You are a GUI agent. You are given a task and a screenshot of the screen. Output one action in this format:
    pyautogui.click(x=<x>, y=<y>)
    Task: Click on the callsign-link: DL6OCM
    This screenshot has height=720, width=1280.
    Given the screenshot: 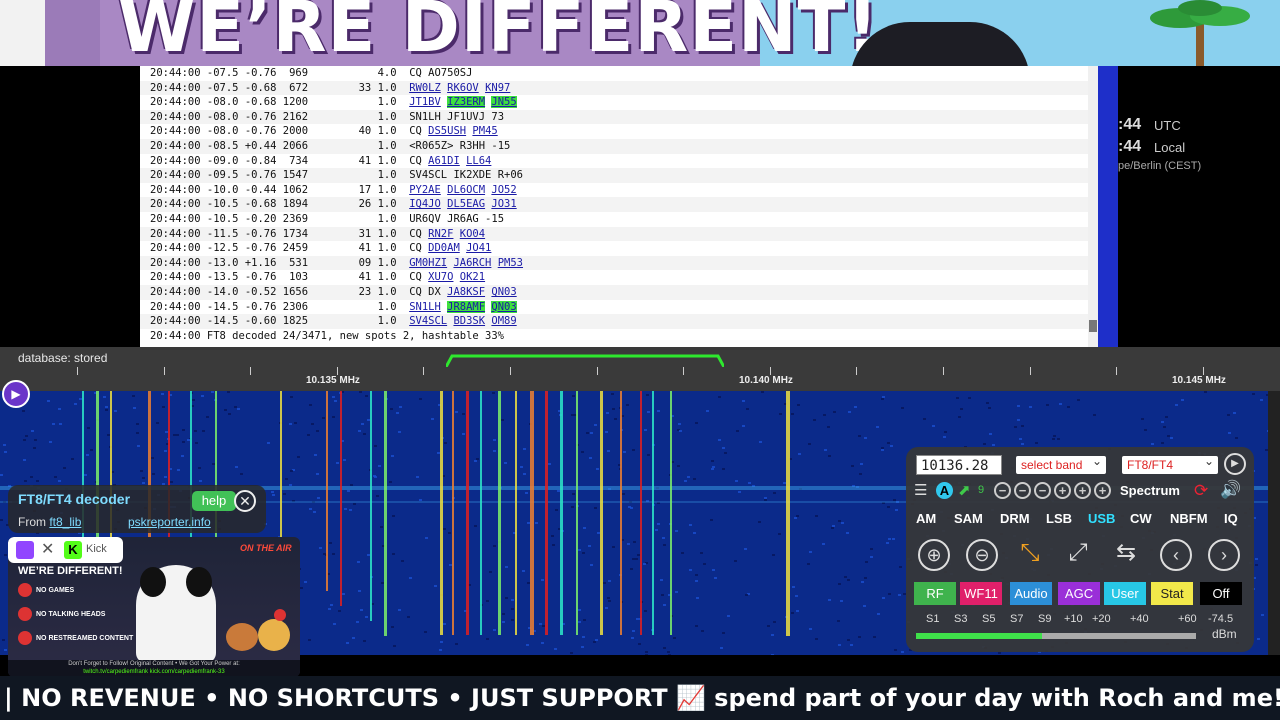 What is the action you would take?
    pyautogui.click(x=466, y=190)
    